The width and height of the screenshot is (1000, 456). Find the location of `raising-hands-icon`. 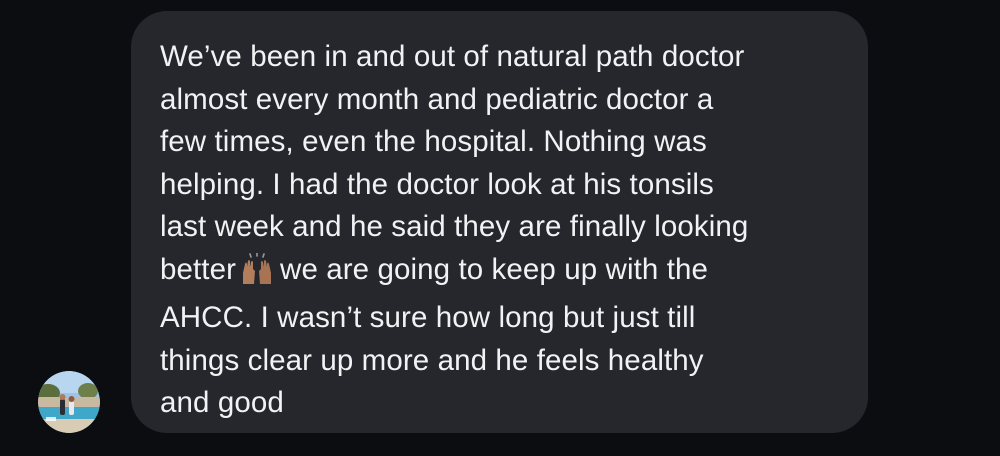

raising-hands-icon is located at coordinates (257, 275).